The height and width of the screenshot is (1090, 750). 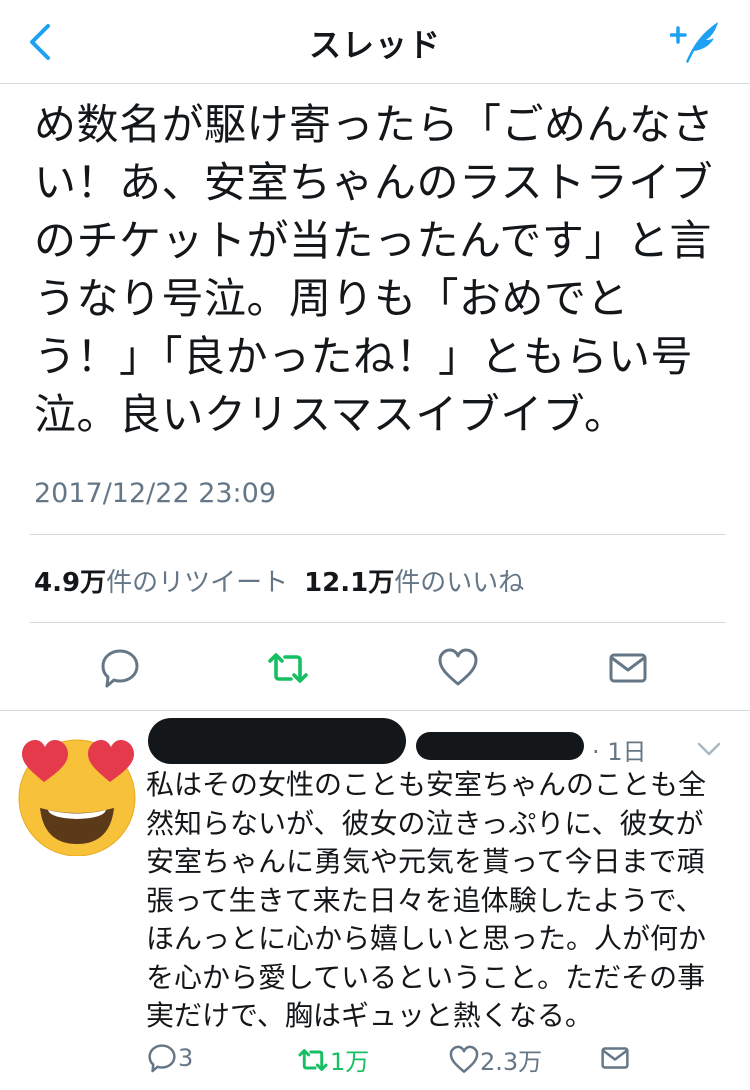 I want to click on chevron-down-icon, so click(x=709, y=749).